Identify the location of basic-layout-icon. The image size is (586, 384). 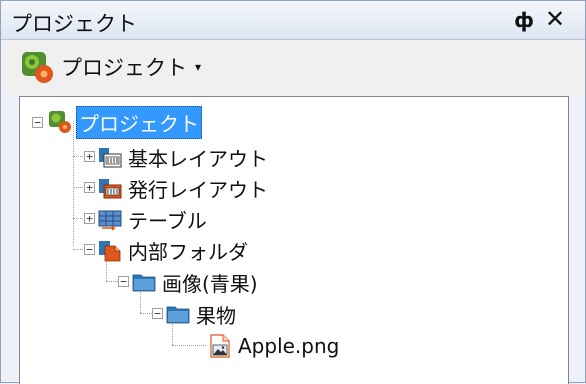
(110, 158).